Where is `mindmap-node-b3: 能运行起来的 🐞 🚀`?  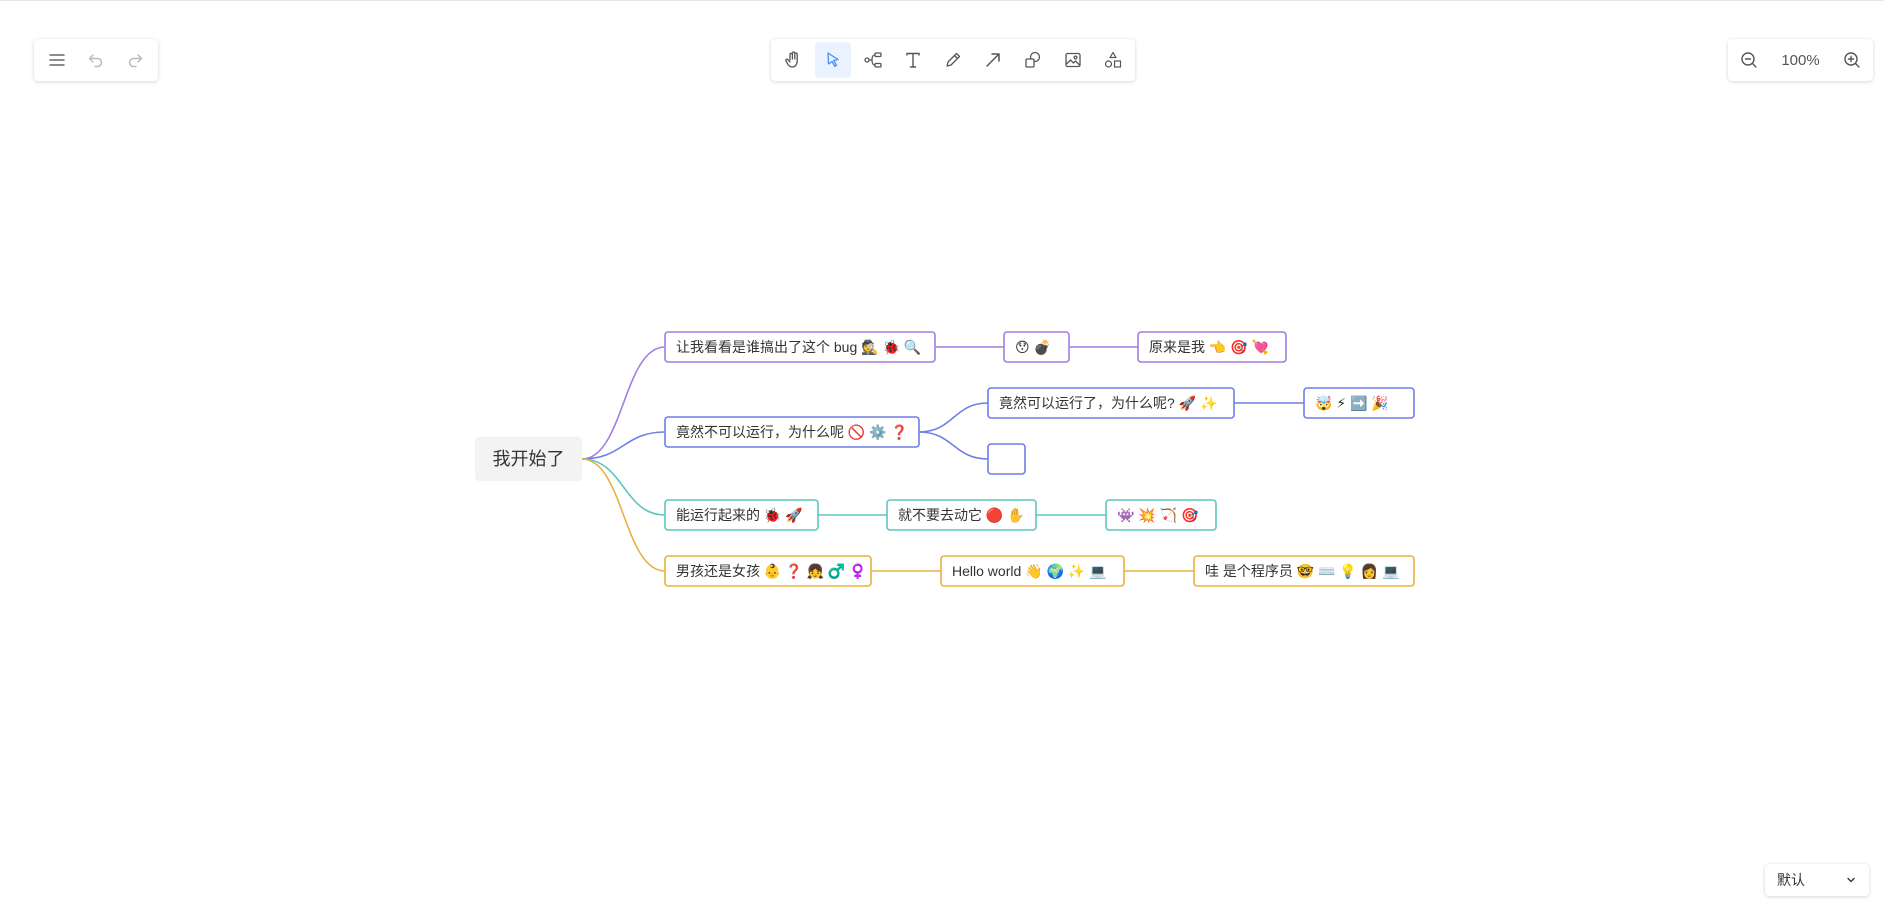
mindmap-node-b3: 能运行起来的 🐞 🚀 is located at coordinates (741, 515).